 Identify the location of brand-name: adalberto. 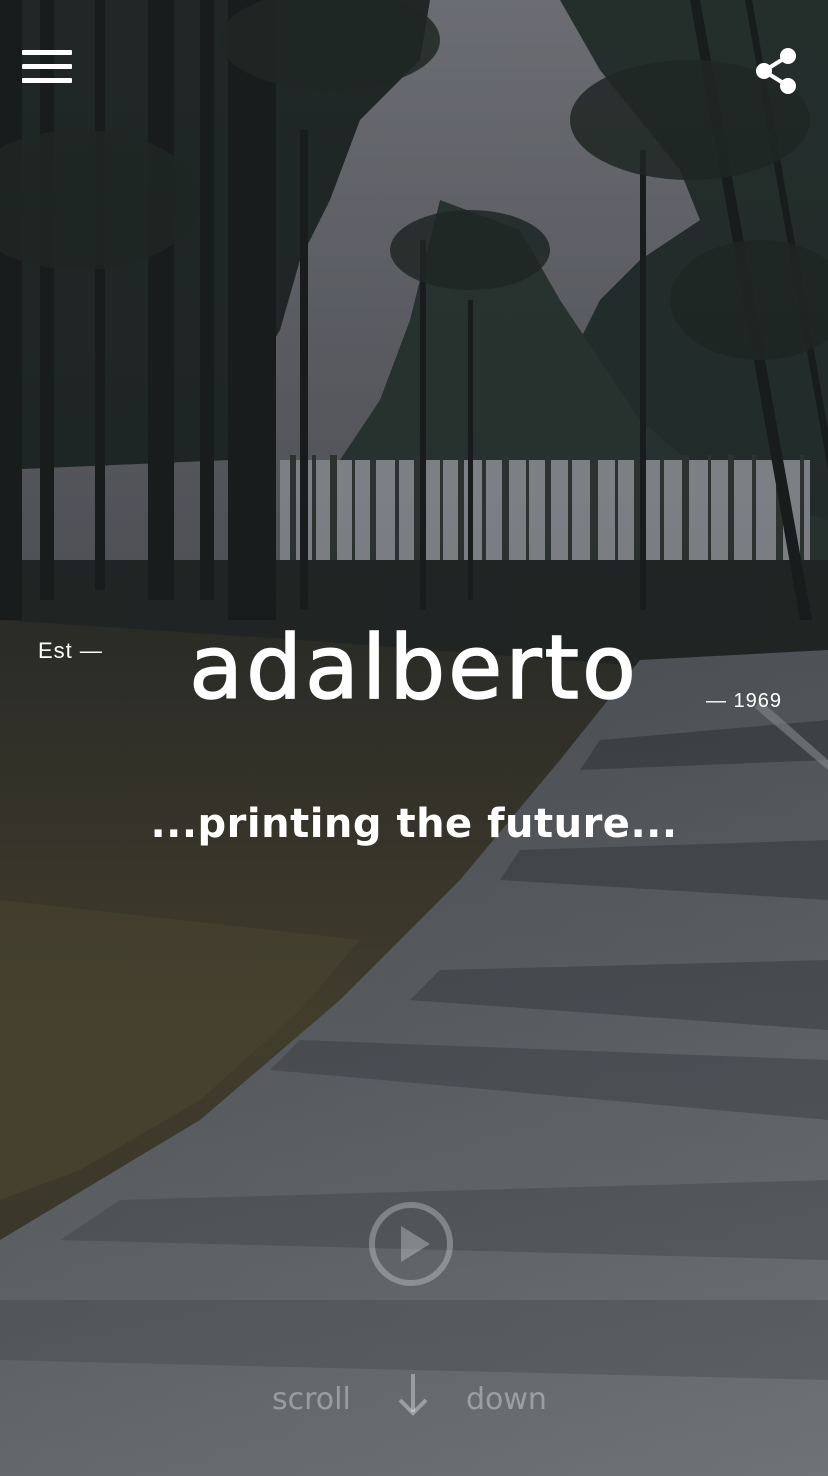
(413, 667).